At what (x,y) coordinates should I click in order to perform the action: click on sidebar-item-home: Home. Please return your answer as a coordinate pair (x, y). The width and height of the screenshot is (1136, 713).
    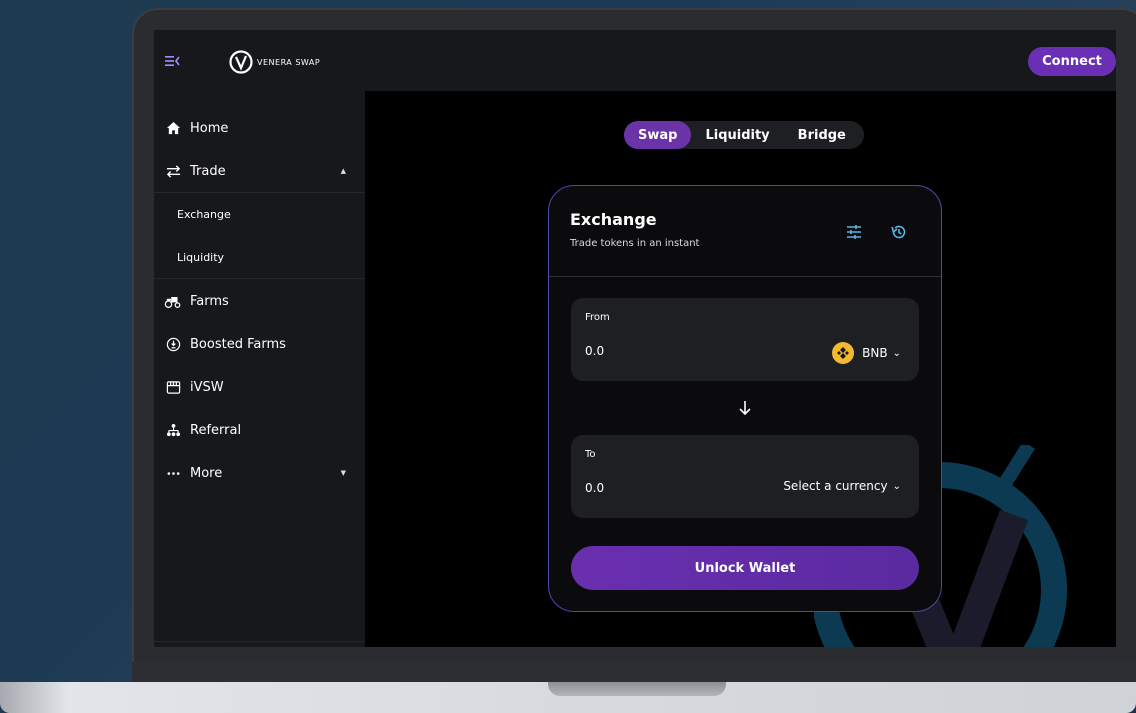
    Looking at the image, I should click on (259, 128).